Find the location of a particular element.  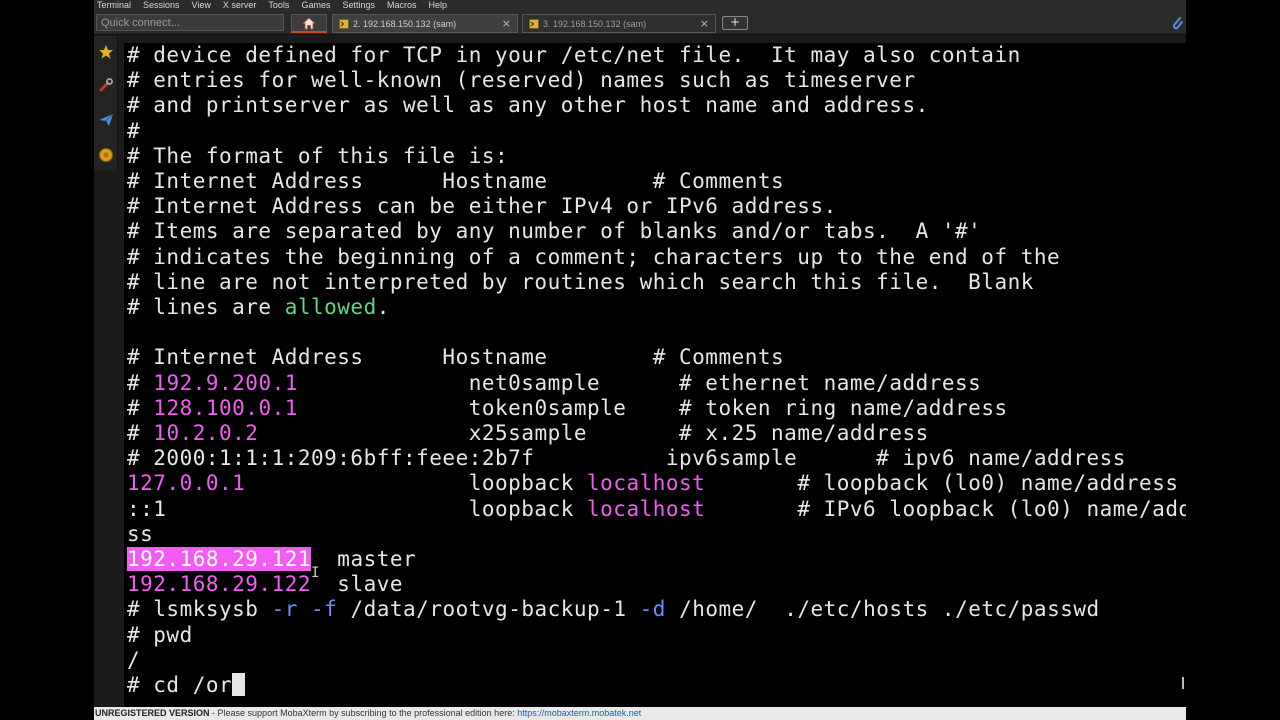

menu-sessions: Sessions is located at coordinates (164, 5).